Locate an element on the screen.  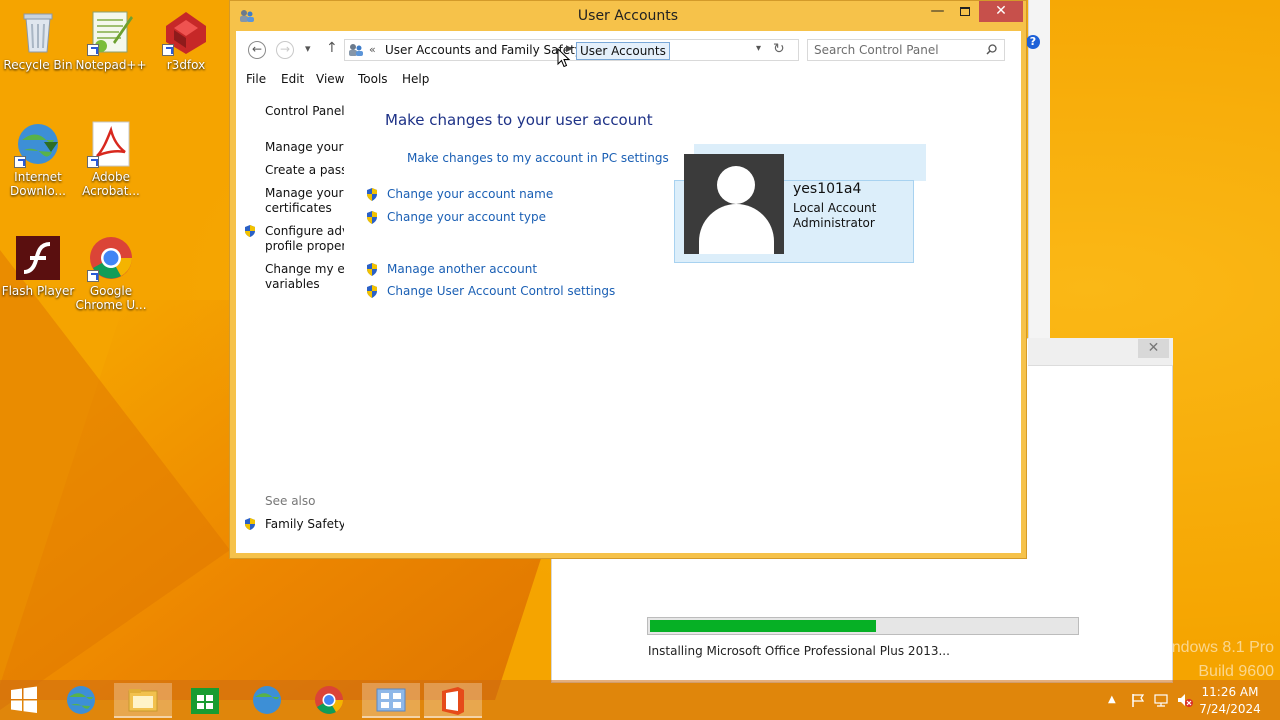
window-titlebar: User Accounts — ✕ is located at coordinates (628, 16).